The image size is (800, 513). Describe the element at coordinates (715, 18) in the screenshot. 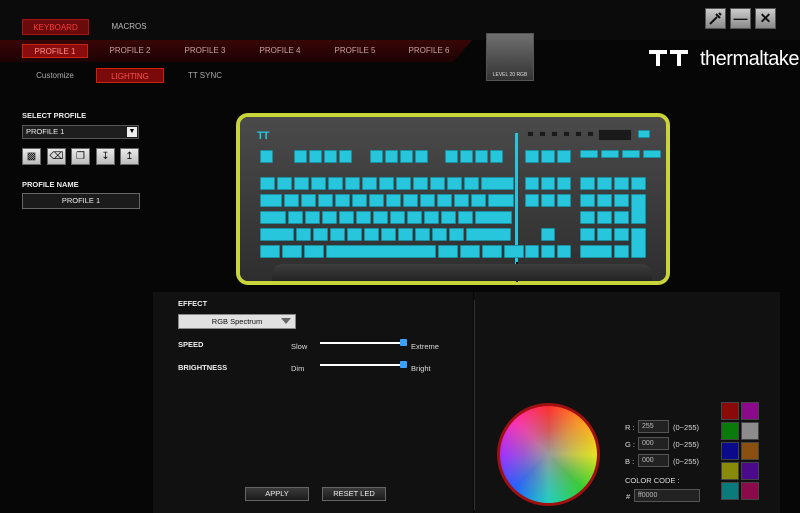

I see `settings-icon` at that location.